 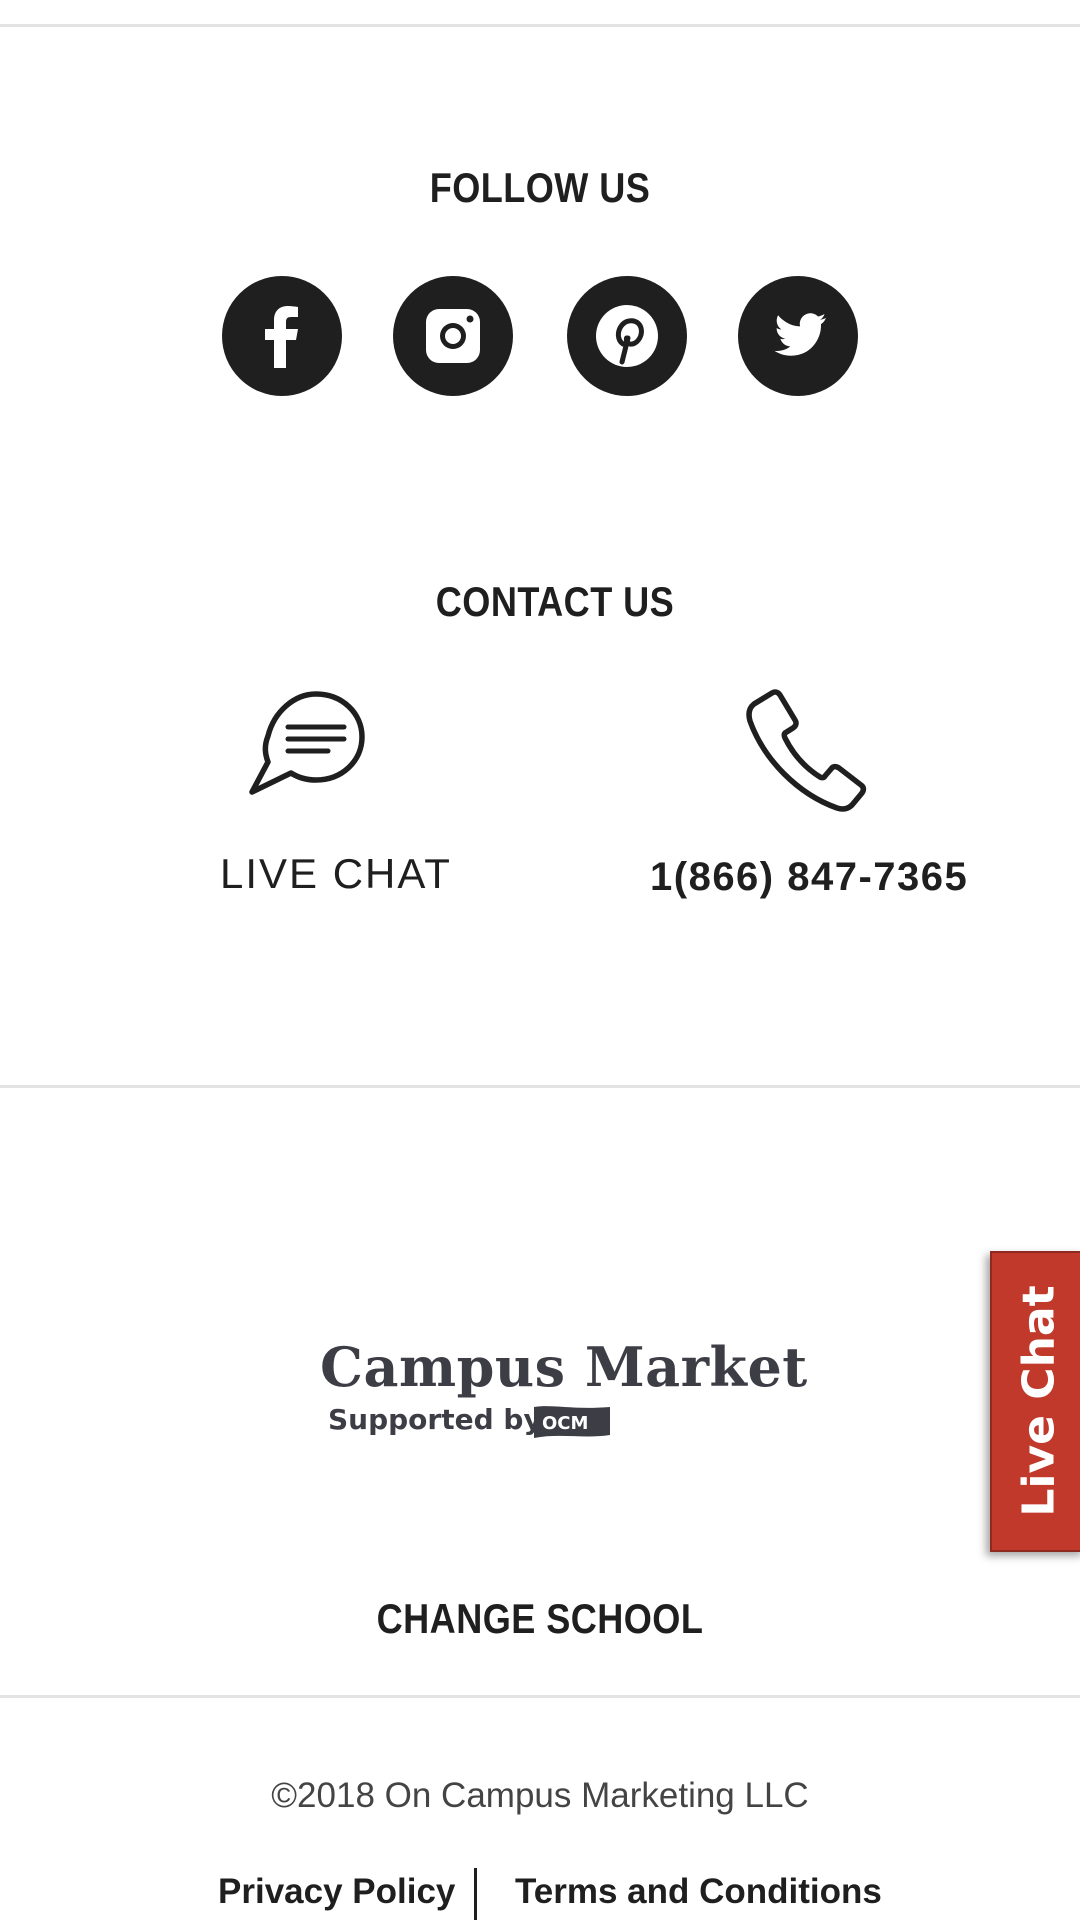 I want to click on twitter-link, so click(x=798, y=336).